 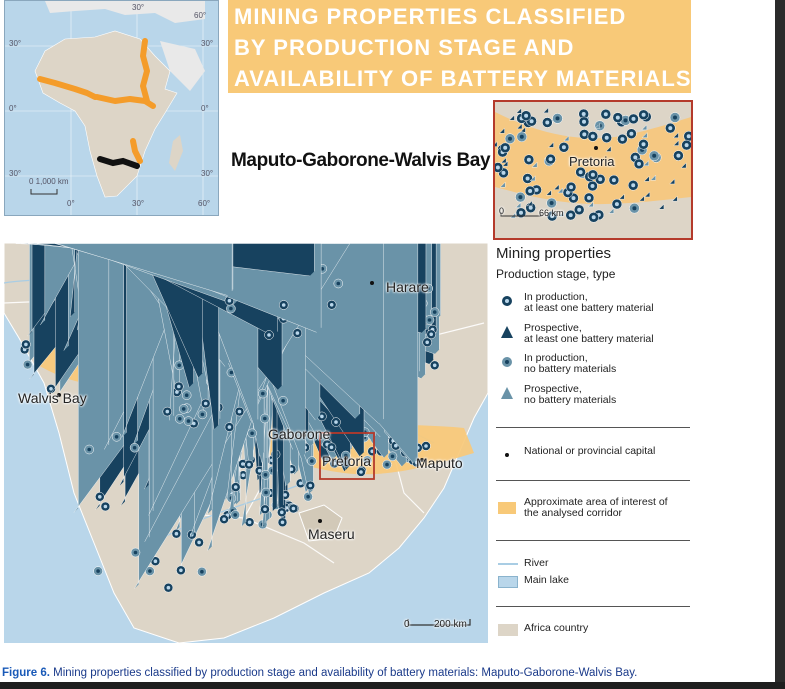 I want to click on legend-text: Africa country, so click(x=556, y=628).